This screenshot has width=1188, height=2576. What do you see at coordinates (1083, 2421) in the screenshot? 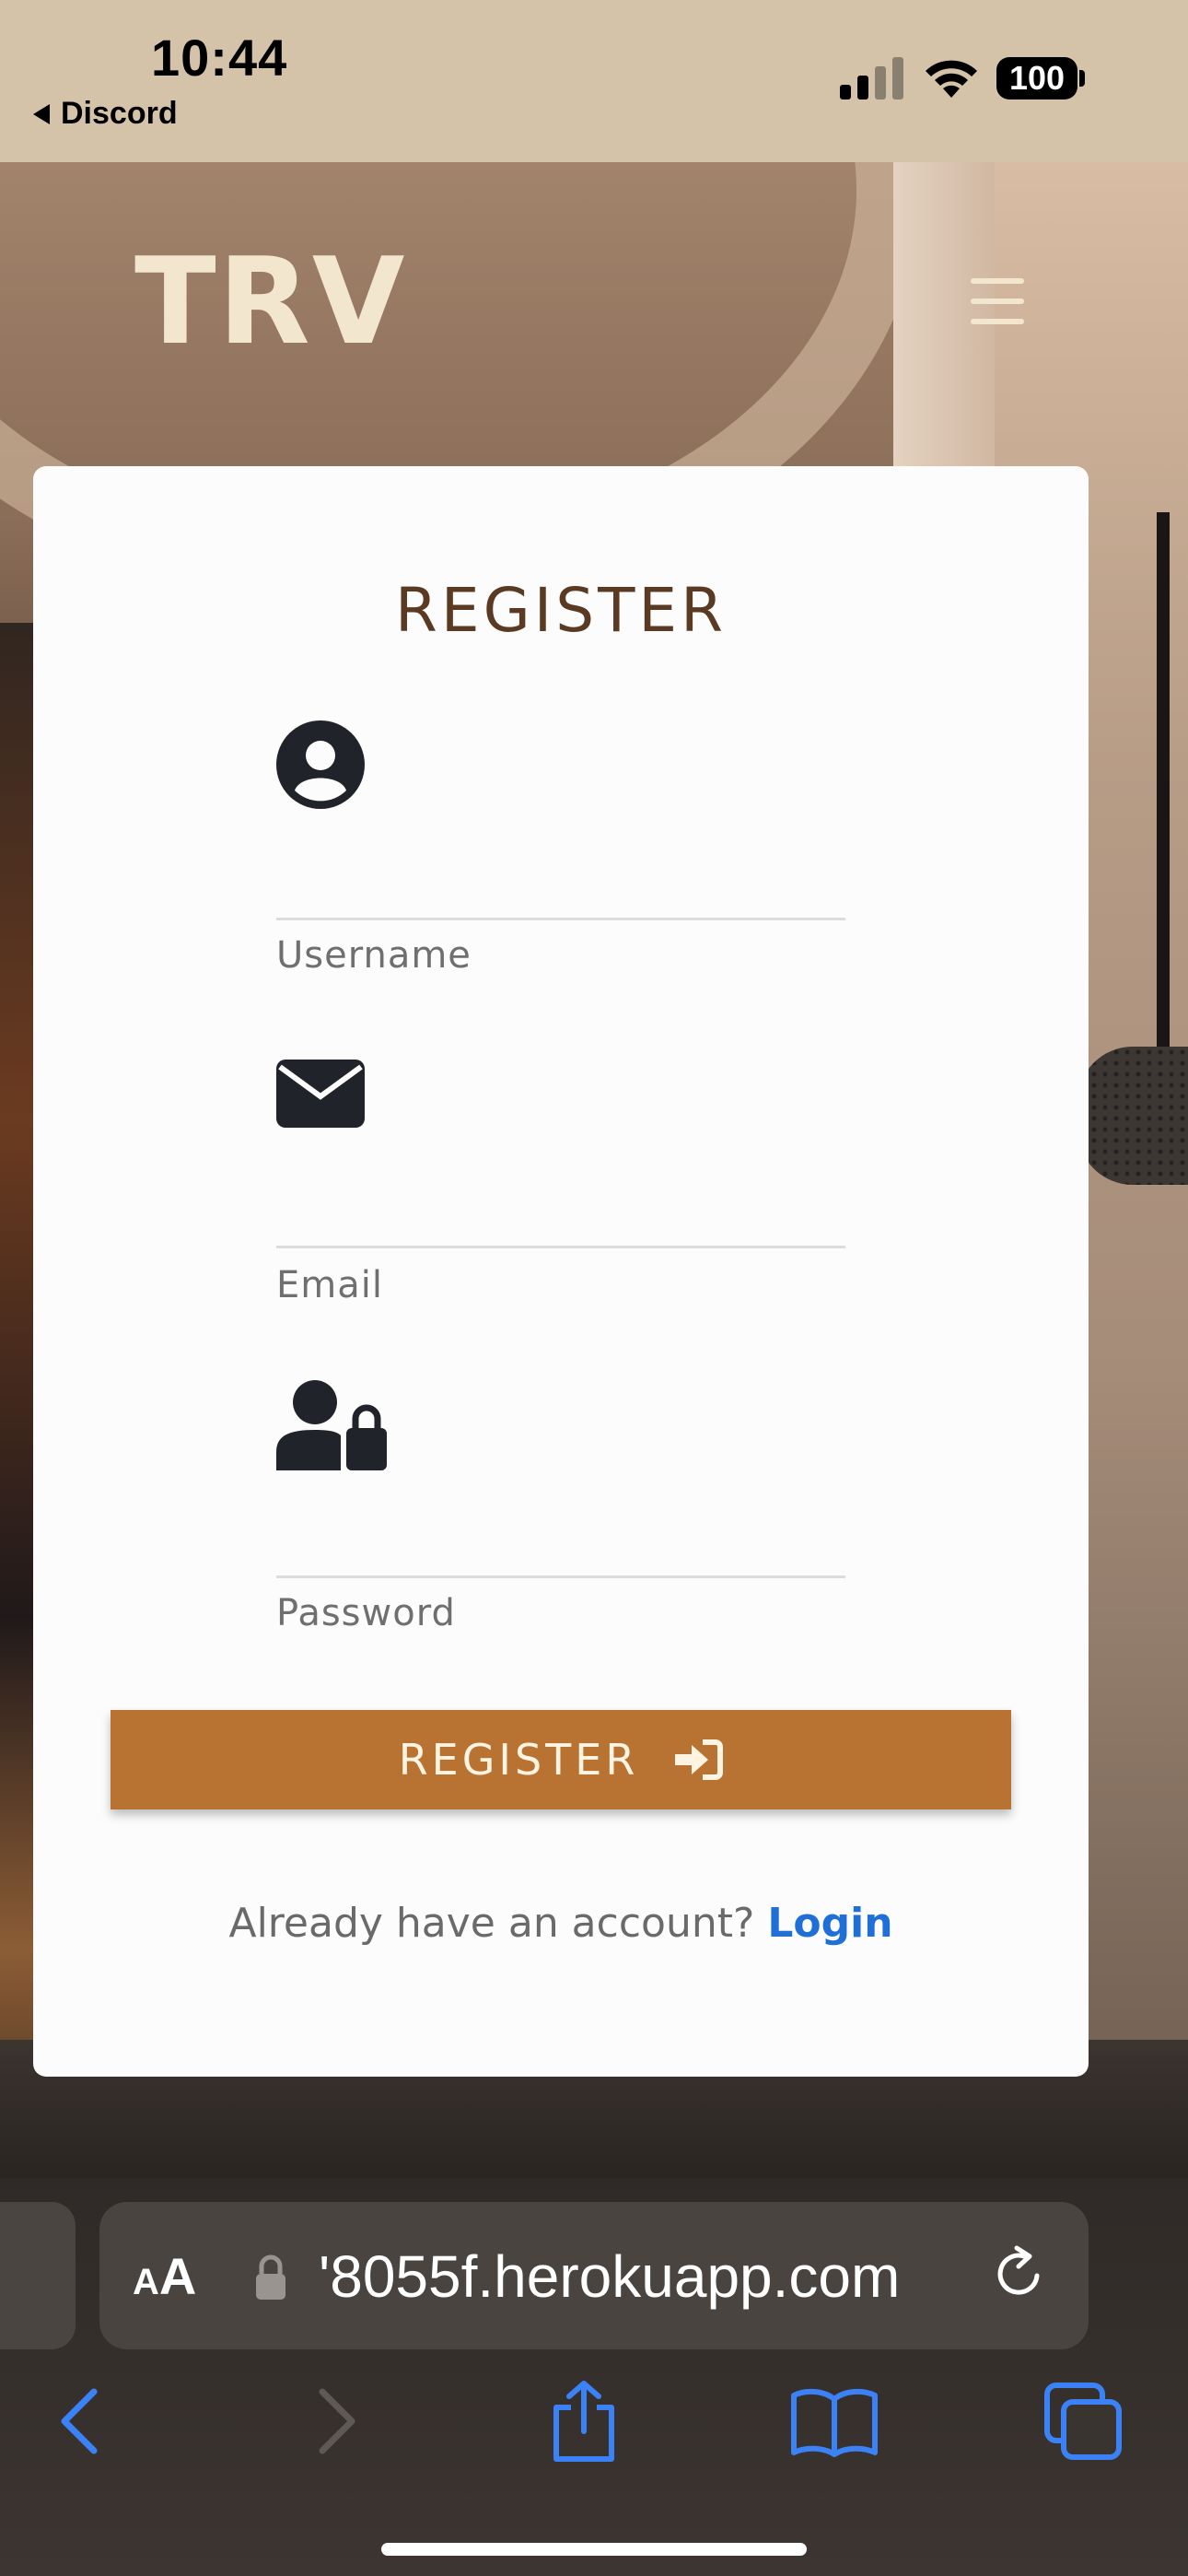
I see `tabs-icon` at bounding box center [1083, 2421].